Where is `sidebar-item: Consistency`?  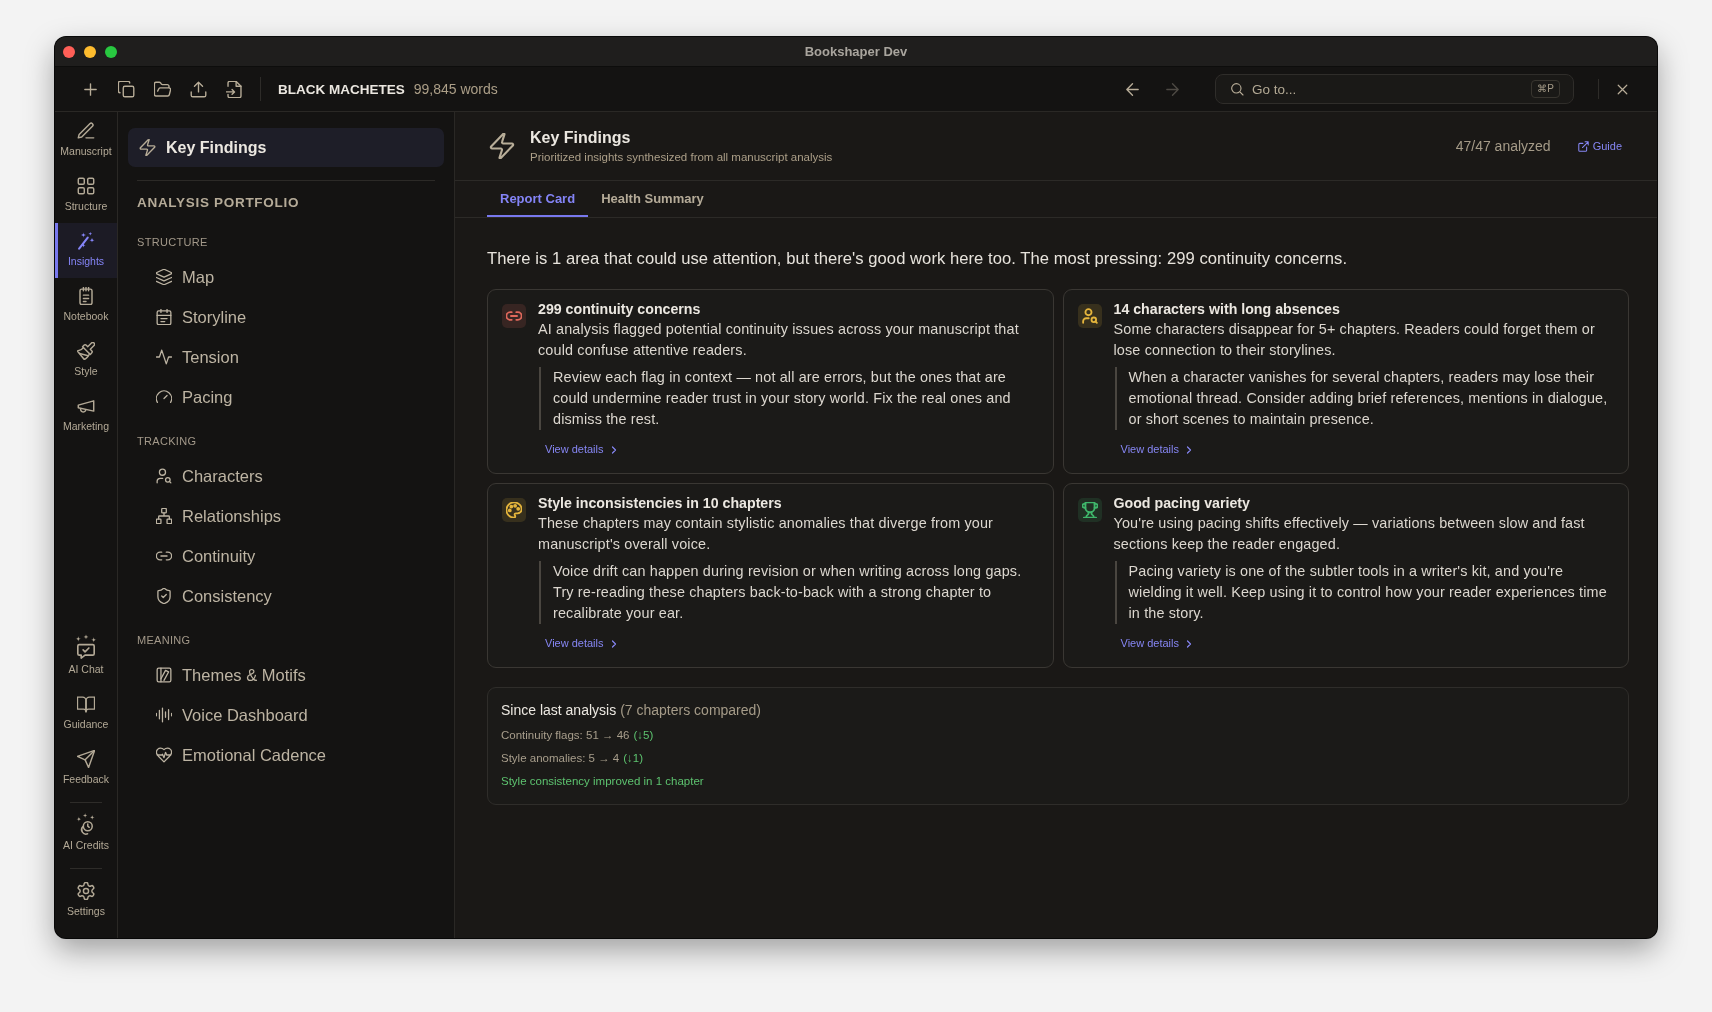
sidebar-item: Consistency is located at coordinates (286, 596).